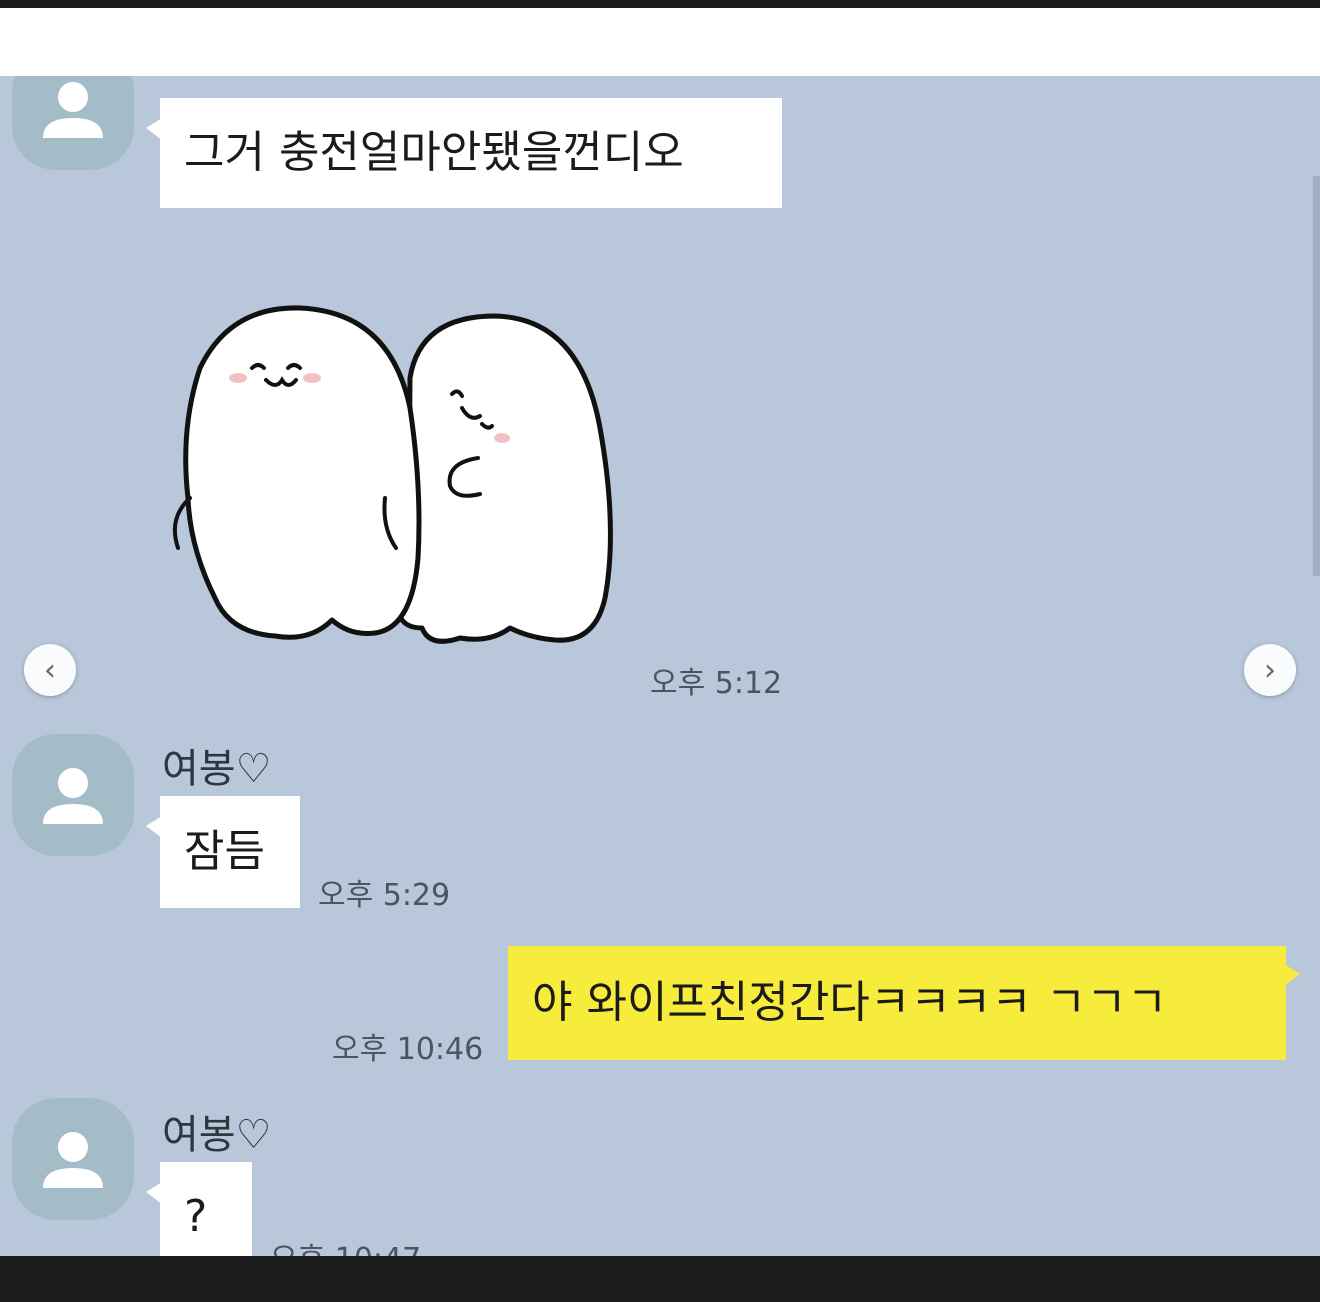  Describe the element at coordinates (384, 895) in the screenshot. I see `message-timestamp: 오후 5:29` at that location.